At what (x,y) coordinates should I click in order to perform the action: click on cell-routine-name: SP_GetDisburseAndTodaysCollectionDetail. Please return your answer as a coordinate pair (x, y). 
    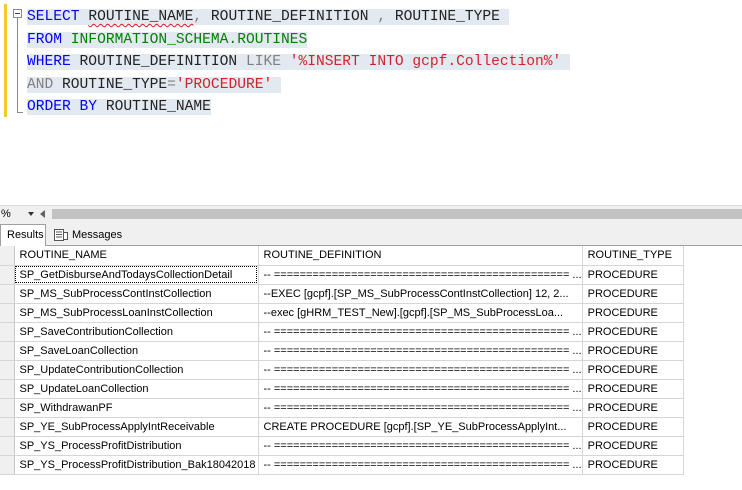
    Looking at the image, I should click on (136, 275).